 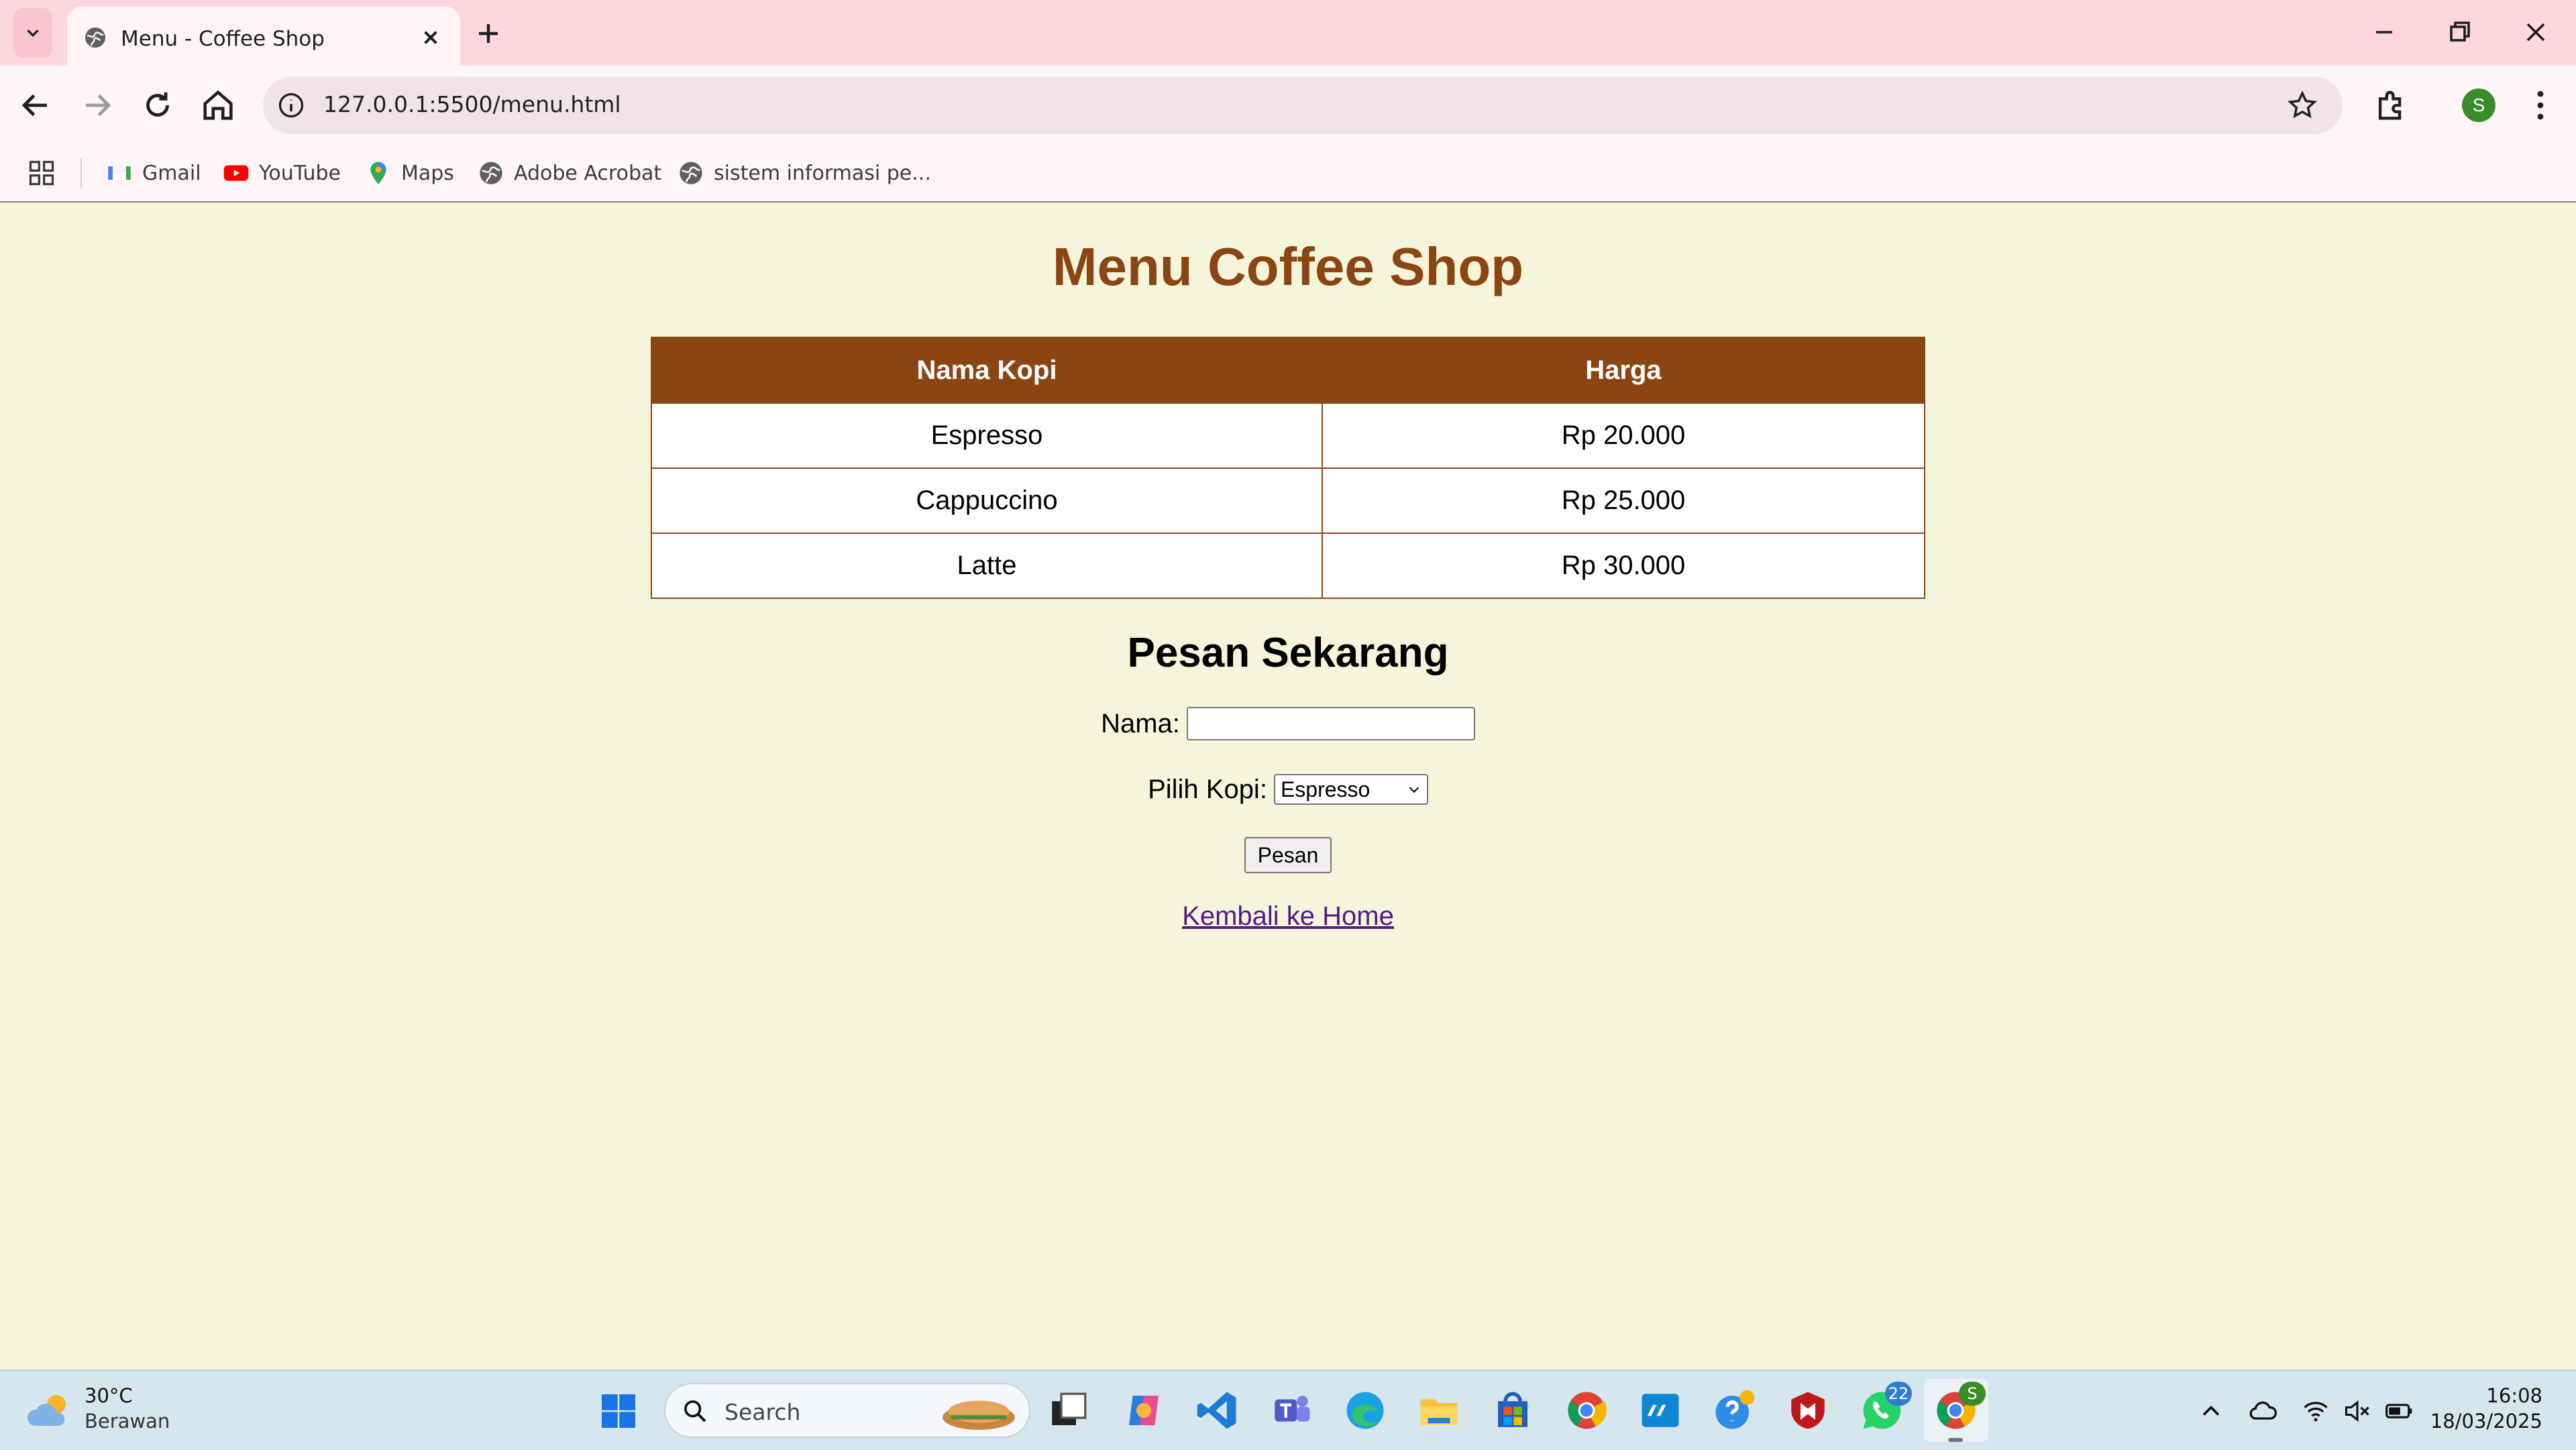 I want to click on notification-badge: 22, so click(x=1898, y=1394).